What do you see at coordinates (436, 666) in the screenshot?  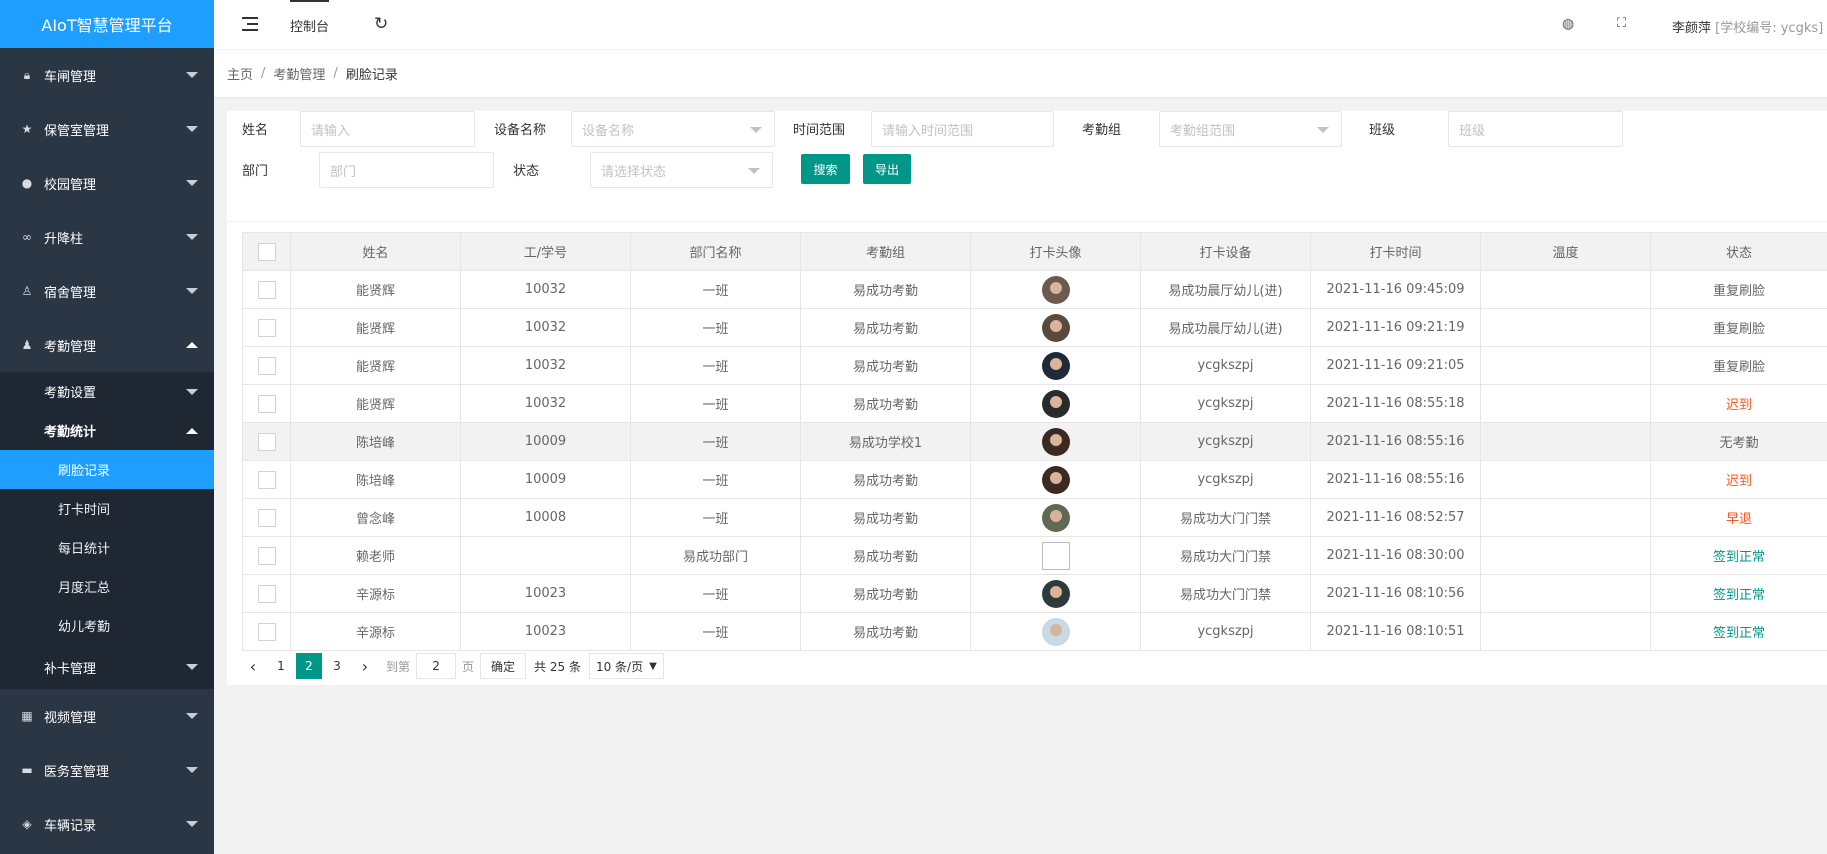 I see `goto-page-input: 2` at bounding box center [436, 666].